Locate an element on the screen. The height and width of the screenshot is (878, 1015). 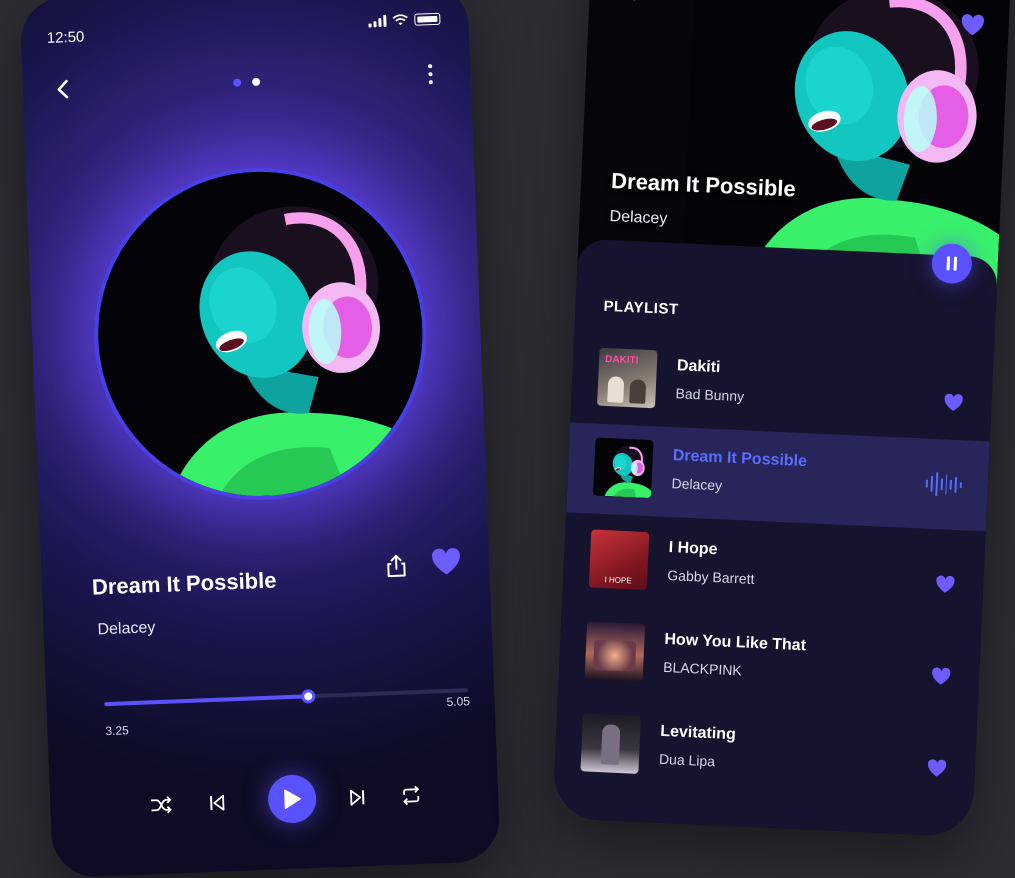
shuffle-icon is located at coordinates (161, 805).